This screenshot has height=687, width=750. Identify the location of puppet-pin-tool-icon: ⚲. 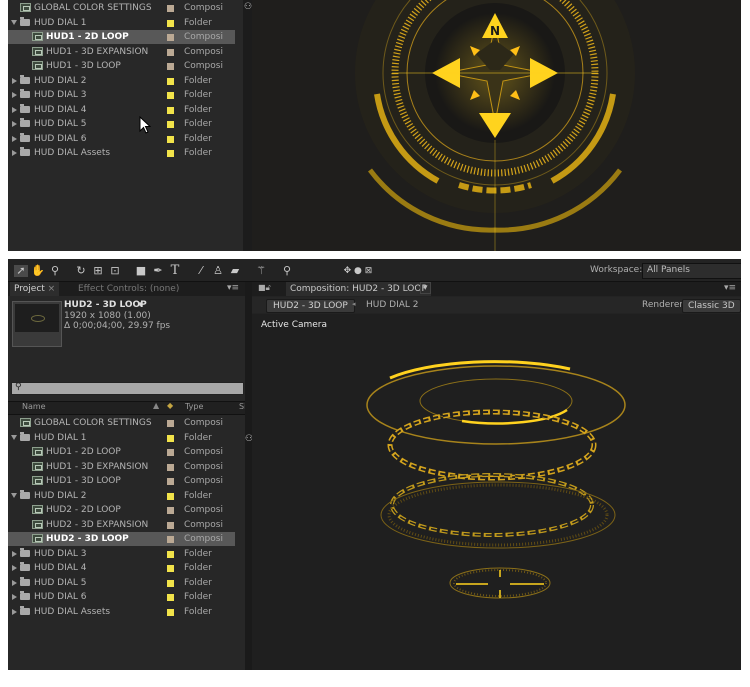
(287, 271).